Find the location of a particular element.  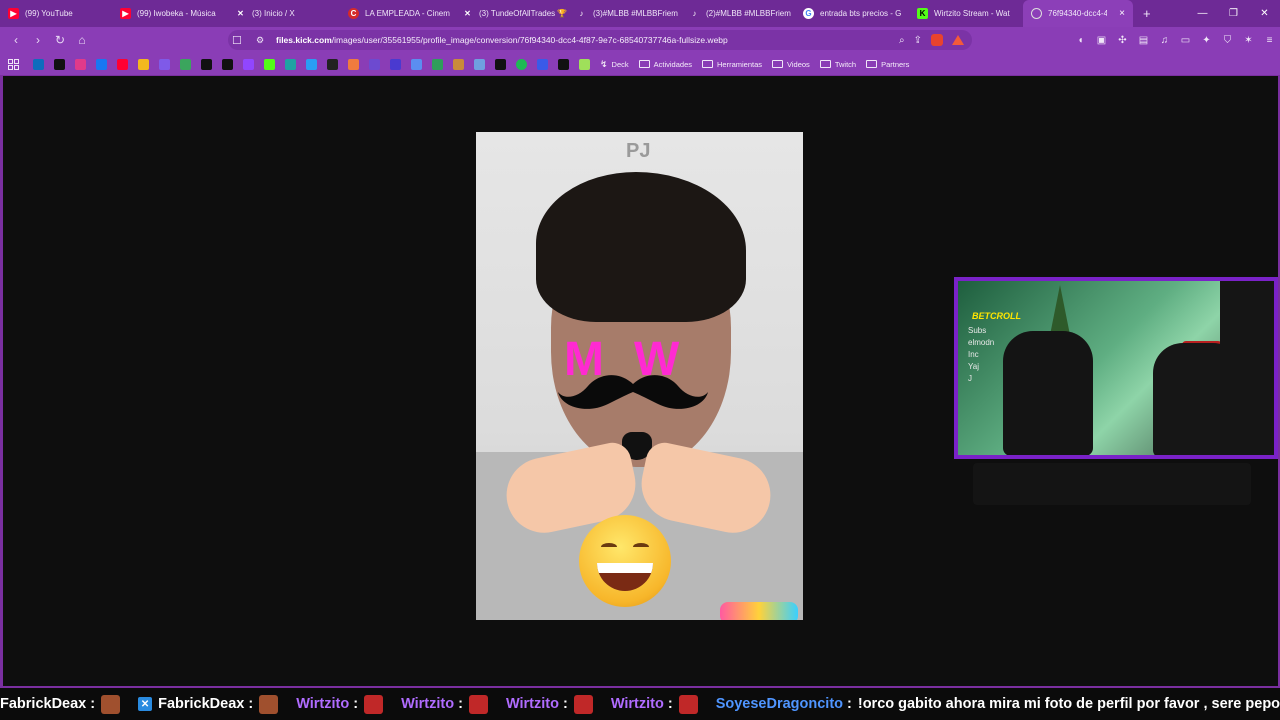

translate-icon is located at coordinates (311, 64).